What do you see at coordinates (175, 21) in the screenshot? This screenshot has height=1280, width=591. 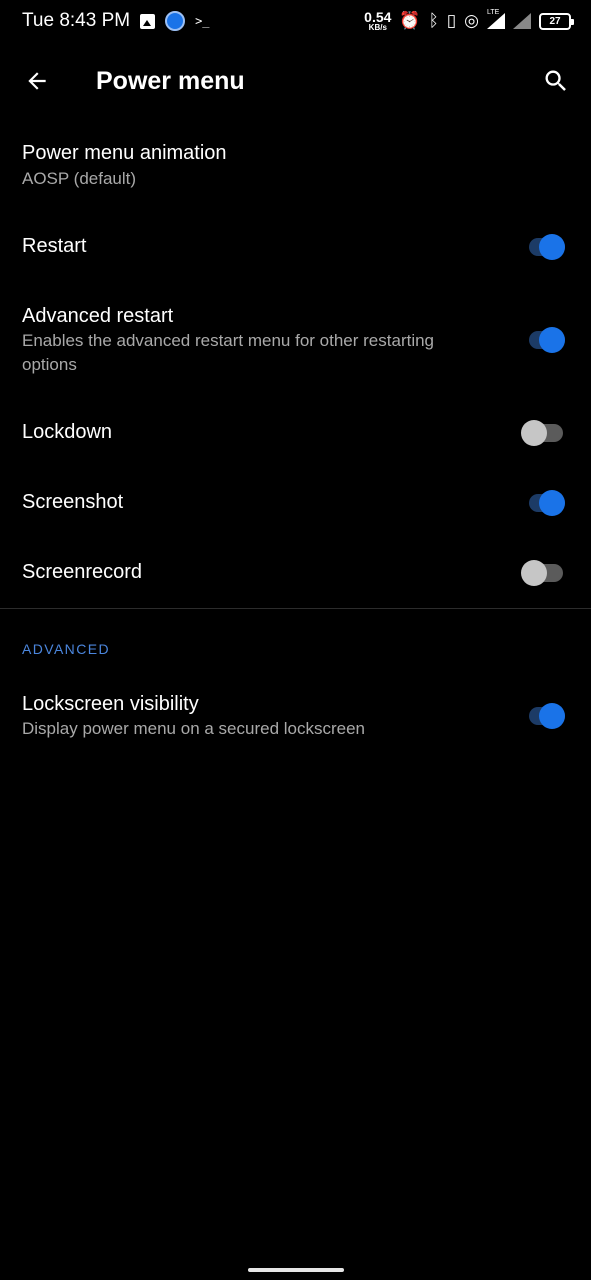 I see `app-notification-icon` at bounding box center [175, 21].